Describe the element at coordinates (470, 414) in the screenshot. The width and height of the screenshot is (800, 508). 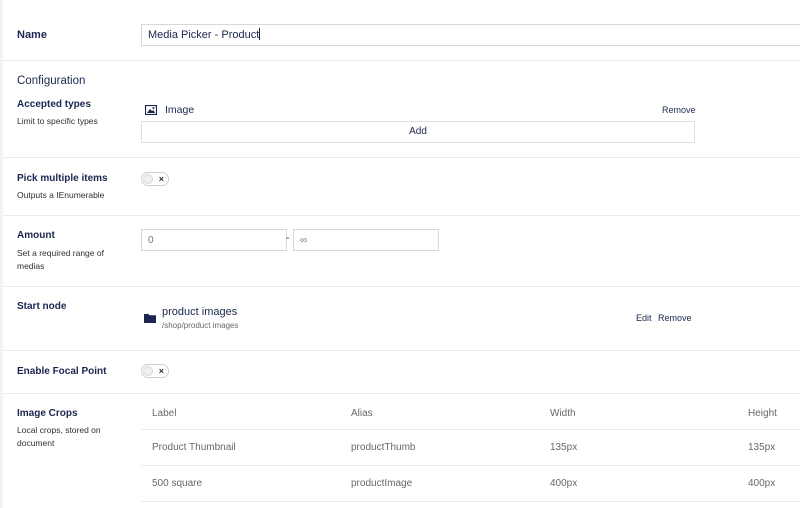
I see `table-header: Label Alias Width Height` at that location.